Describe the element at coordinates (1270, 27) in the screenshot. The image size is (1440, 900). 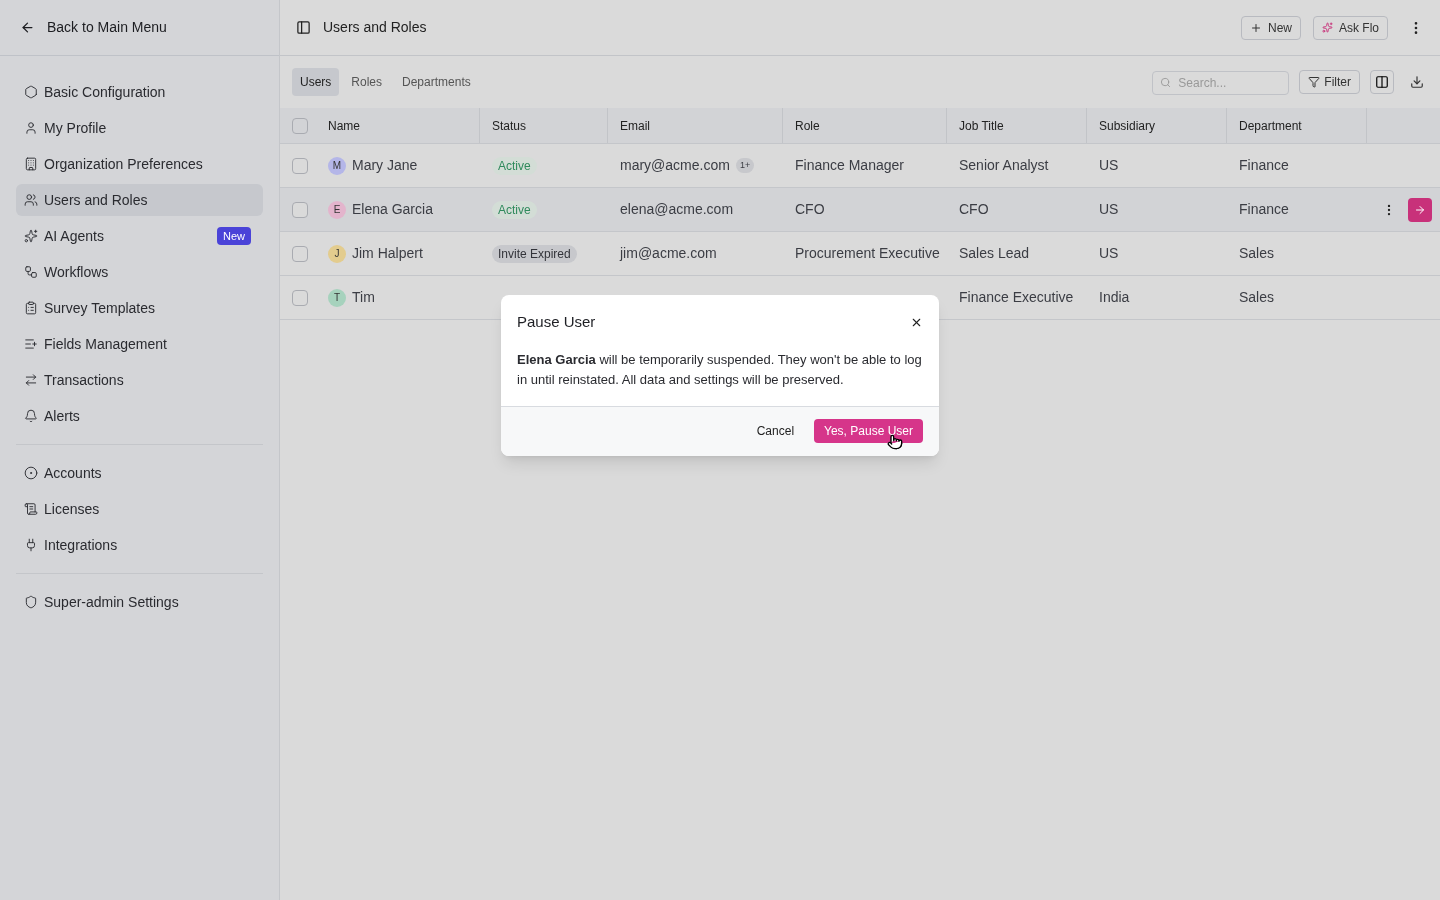
I see `new-button: New` at that location.